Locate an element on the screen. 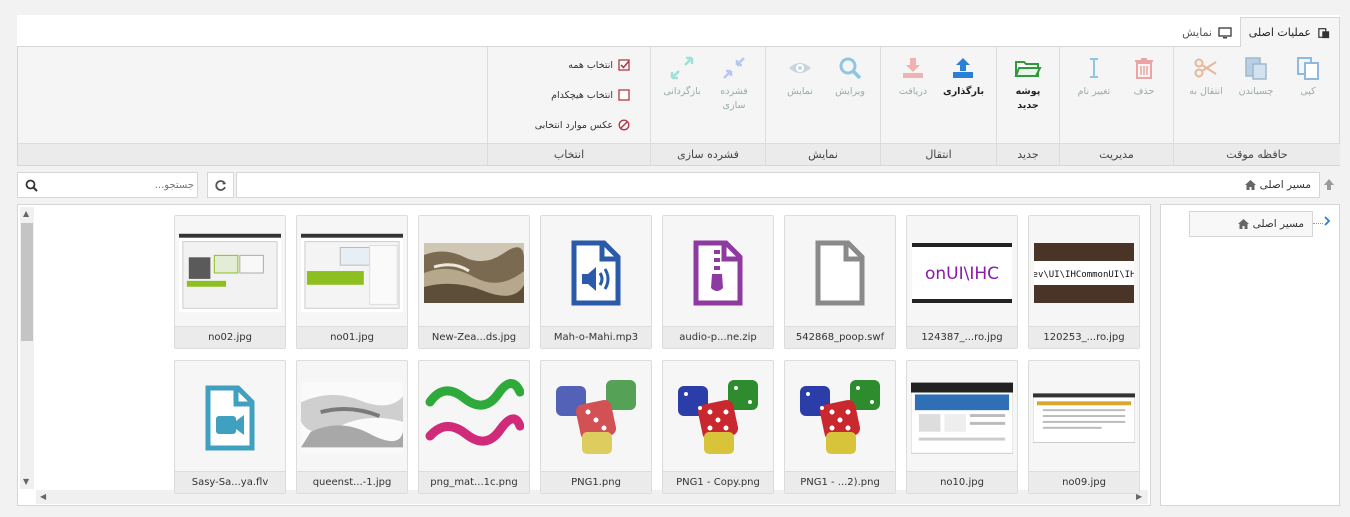  file-name: PNG1.png is located at coordinates (596, 482).